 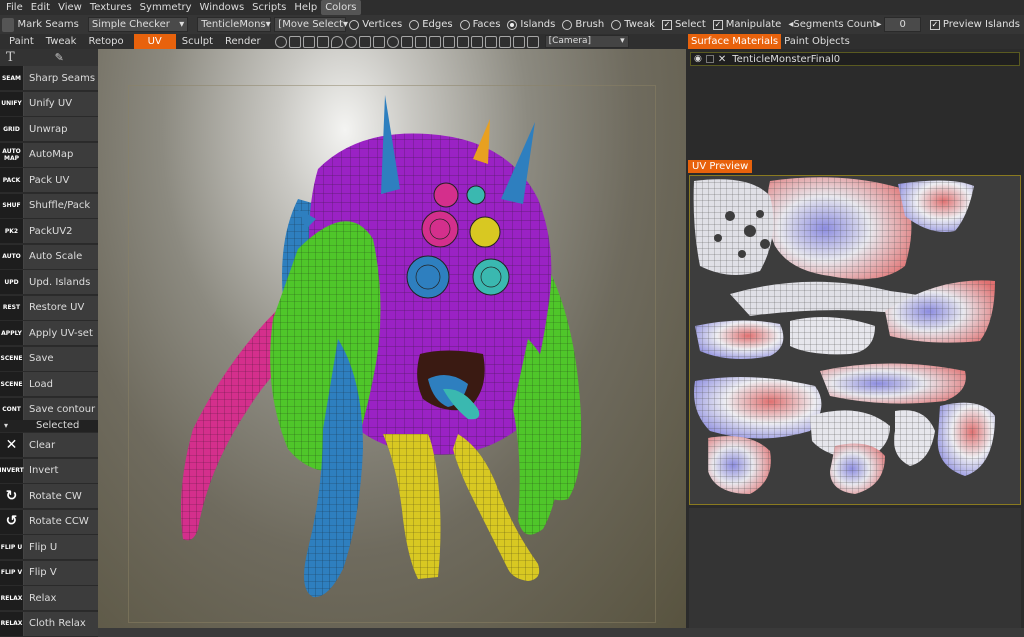 What do you see at coordinates (49, 598) in the screenshot?
I see `relax-button: RELAX Relax` at bounding box center [49, 598].